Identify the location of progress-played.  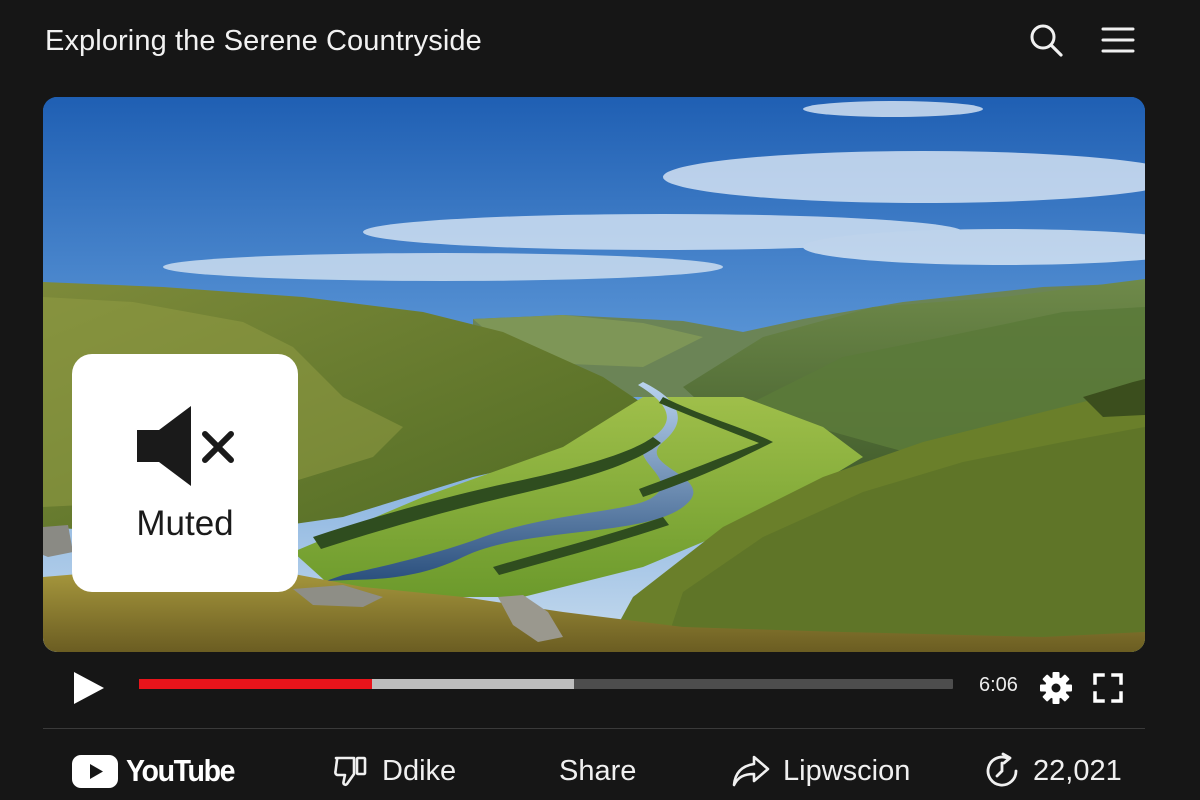
(255, 684).